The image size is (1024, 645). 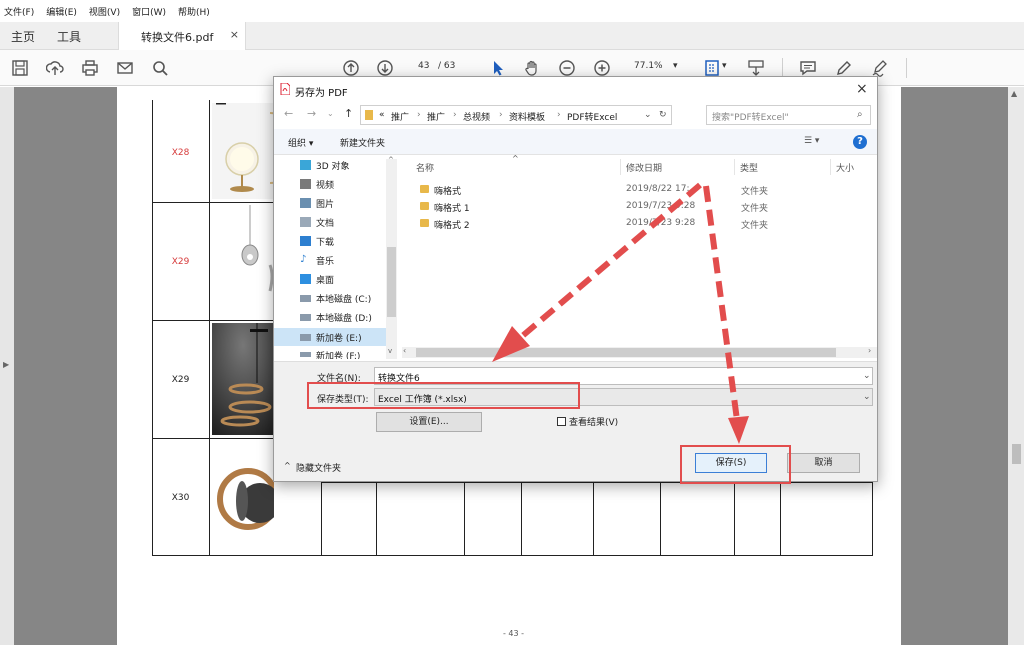 I want to click on new-folder-button: 新建文件夹, so click(x=362, y=142).